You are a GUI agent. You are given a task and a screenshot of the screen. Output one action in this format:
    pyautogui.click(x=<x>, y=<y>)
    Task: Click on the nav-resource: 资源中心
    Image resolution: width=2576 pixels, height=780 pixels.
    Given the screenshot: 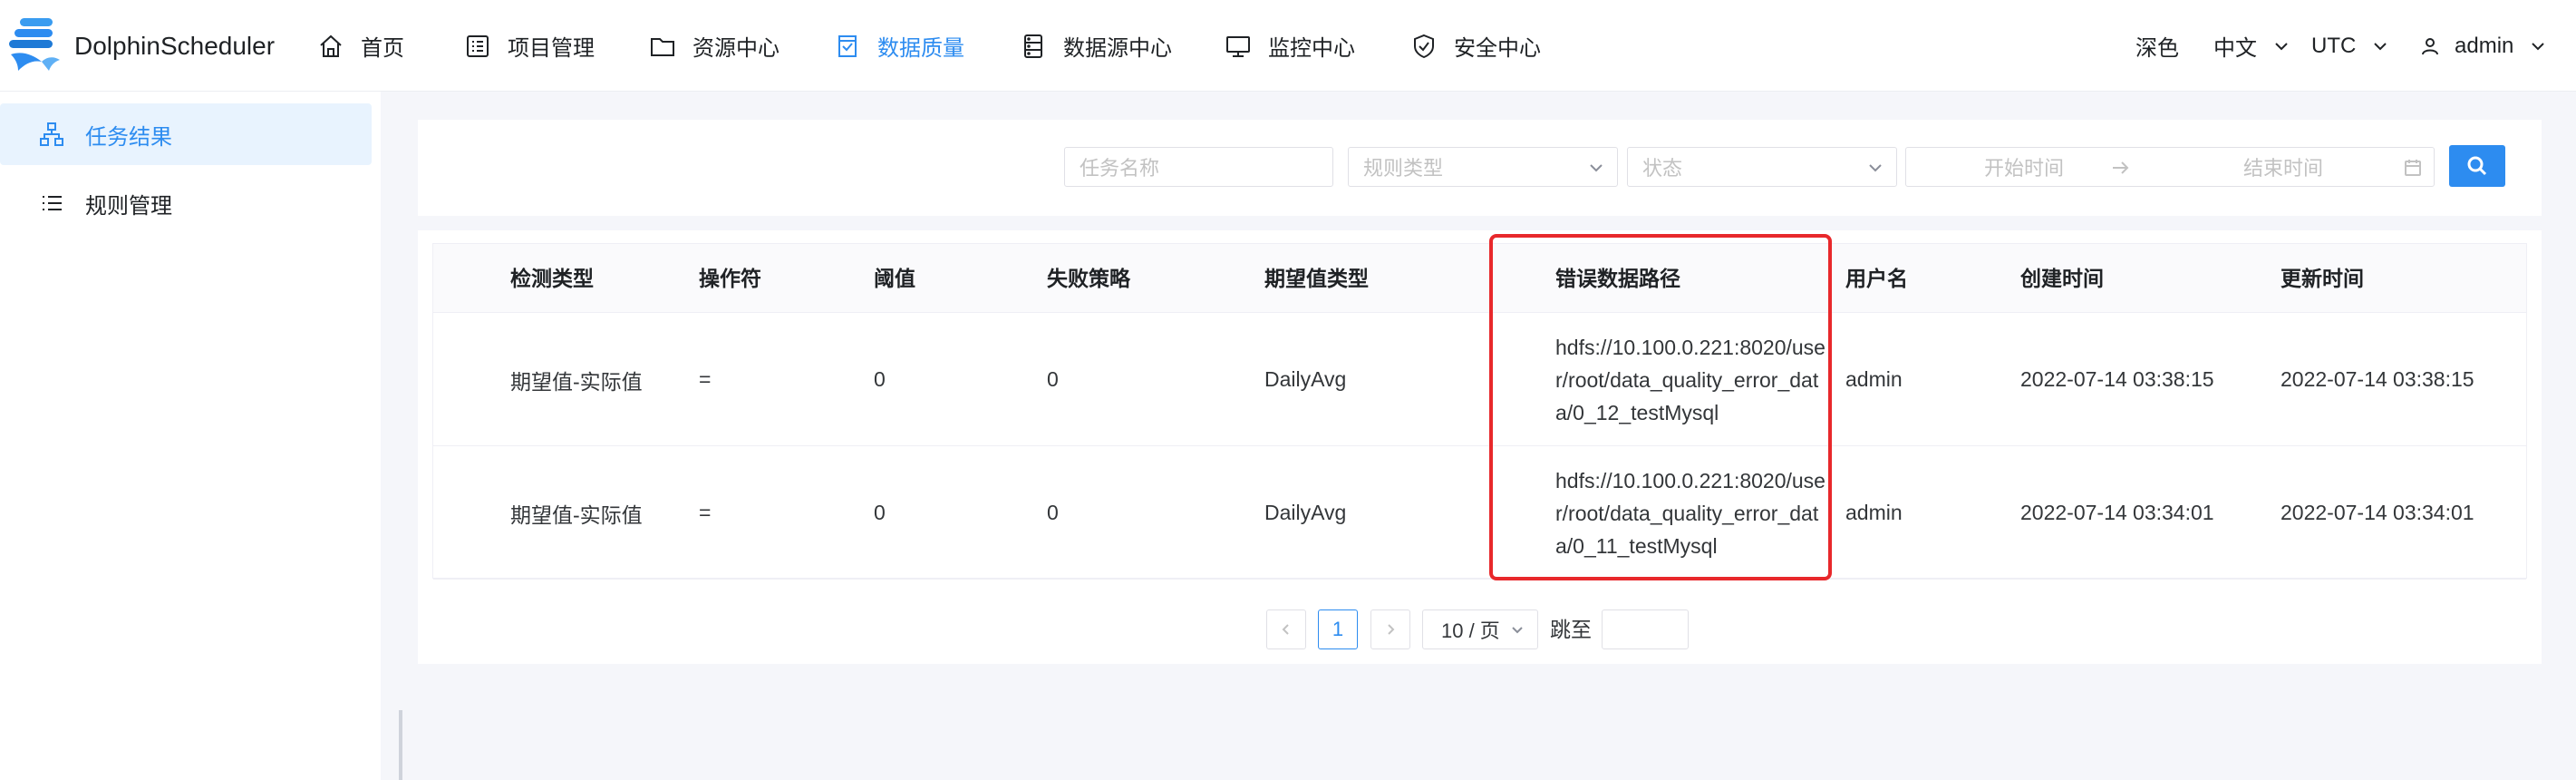 What is the action you would take?
    pyautogui.click(x=714, y=46)
    